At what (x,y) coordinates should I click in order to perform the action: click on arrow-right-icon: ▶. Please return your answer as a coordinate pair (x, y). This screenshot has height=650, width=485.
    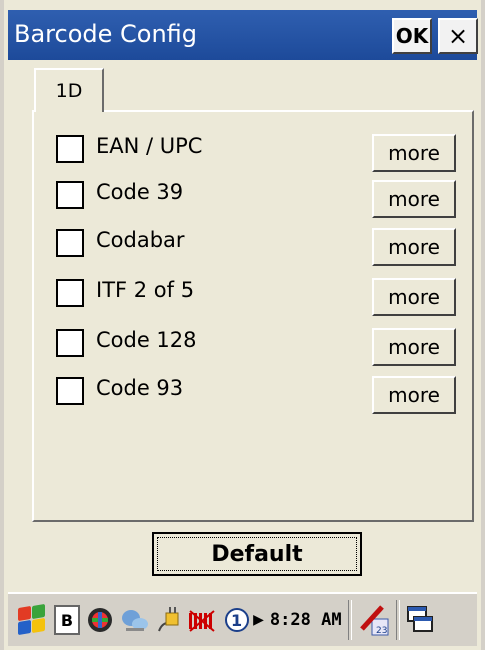
    Looking at the image, I should click on (258, 620).